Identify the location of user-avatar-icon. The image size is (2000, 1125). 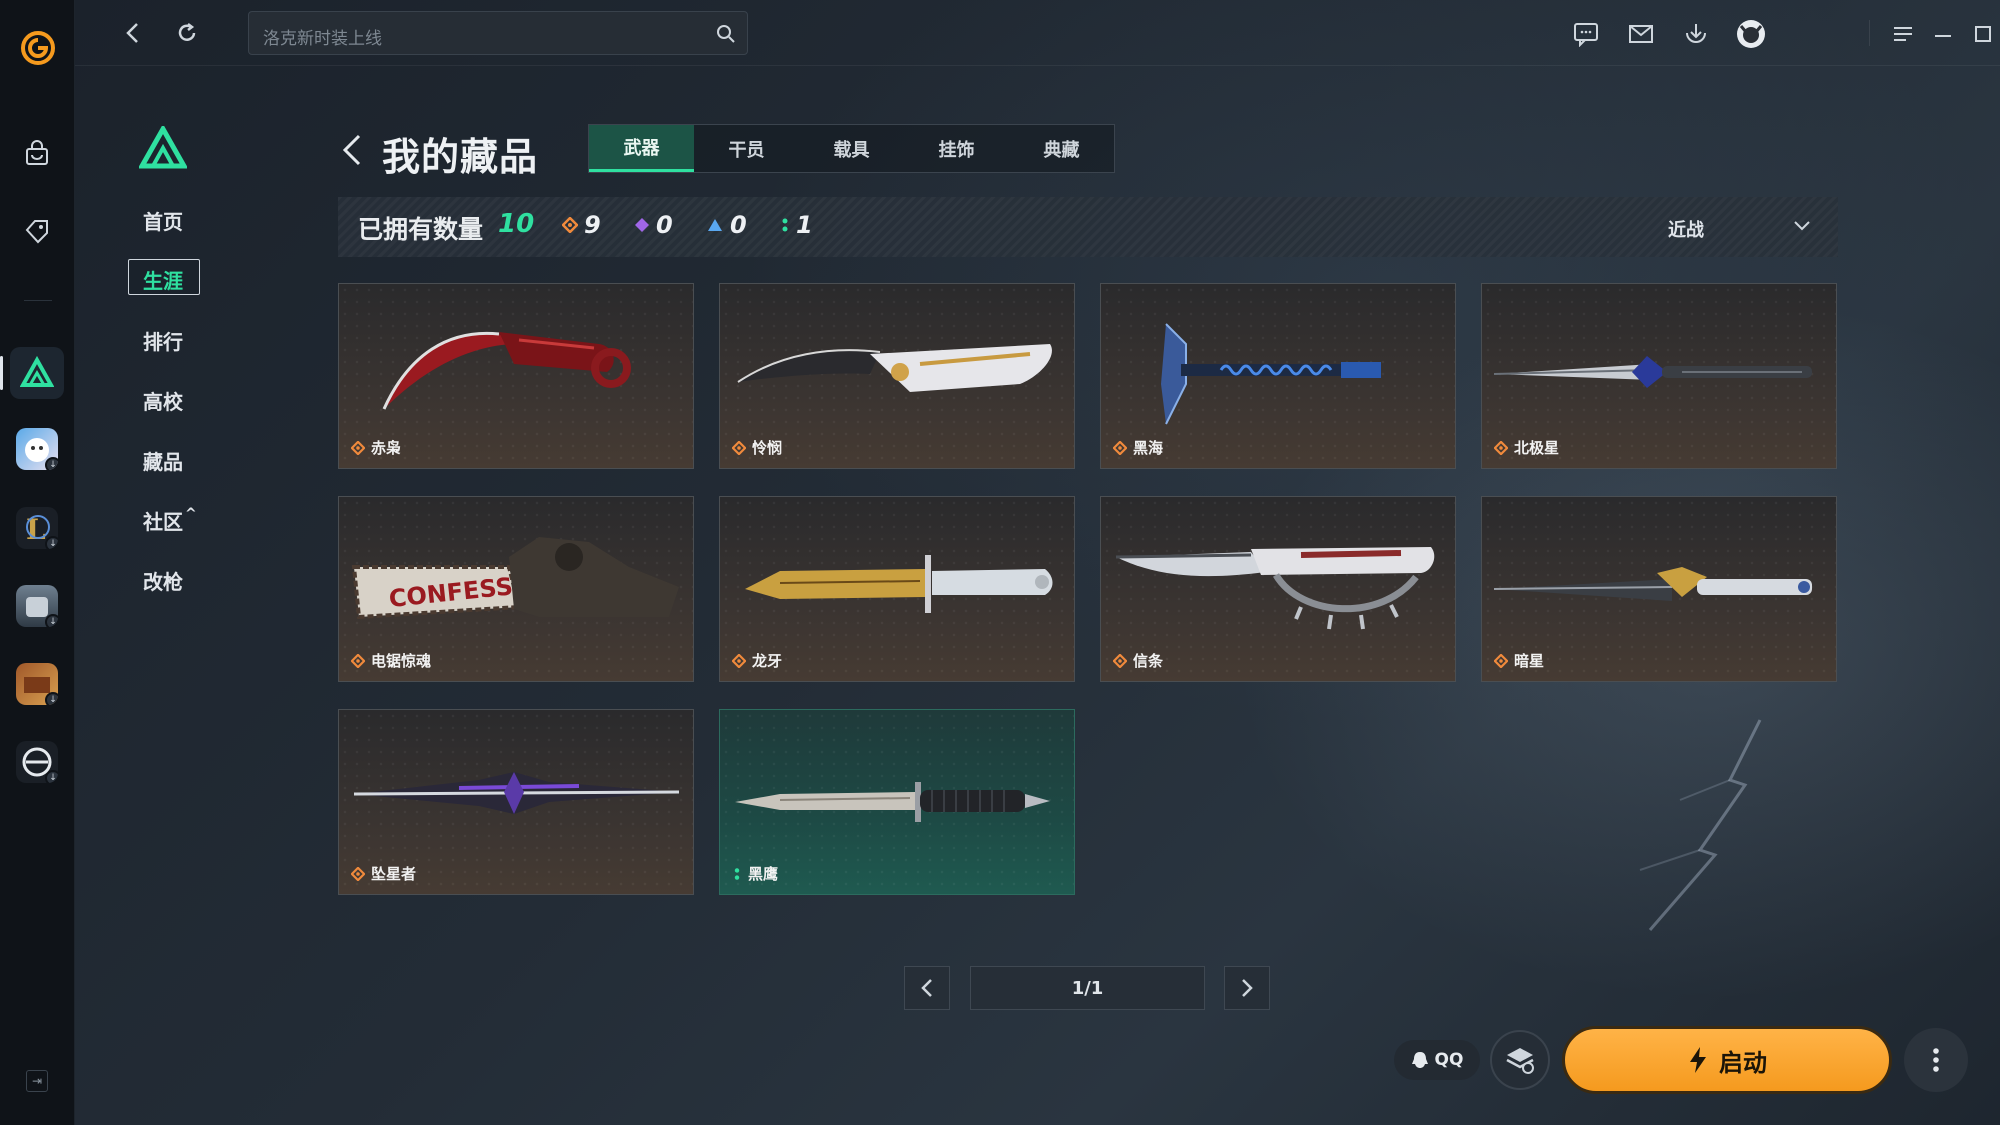
(1751, 34).